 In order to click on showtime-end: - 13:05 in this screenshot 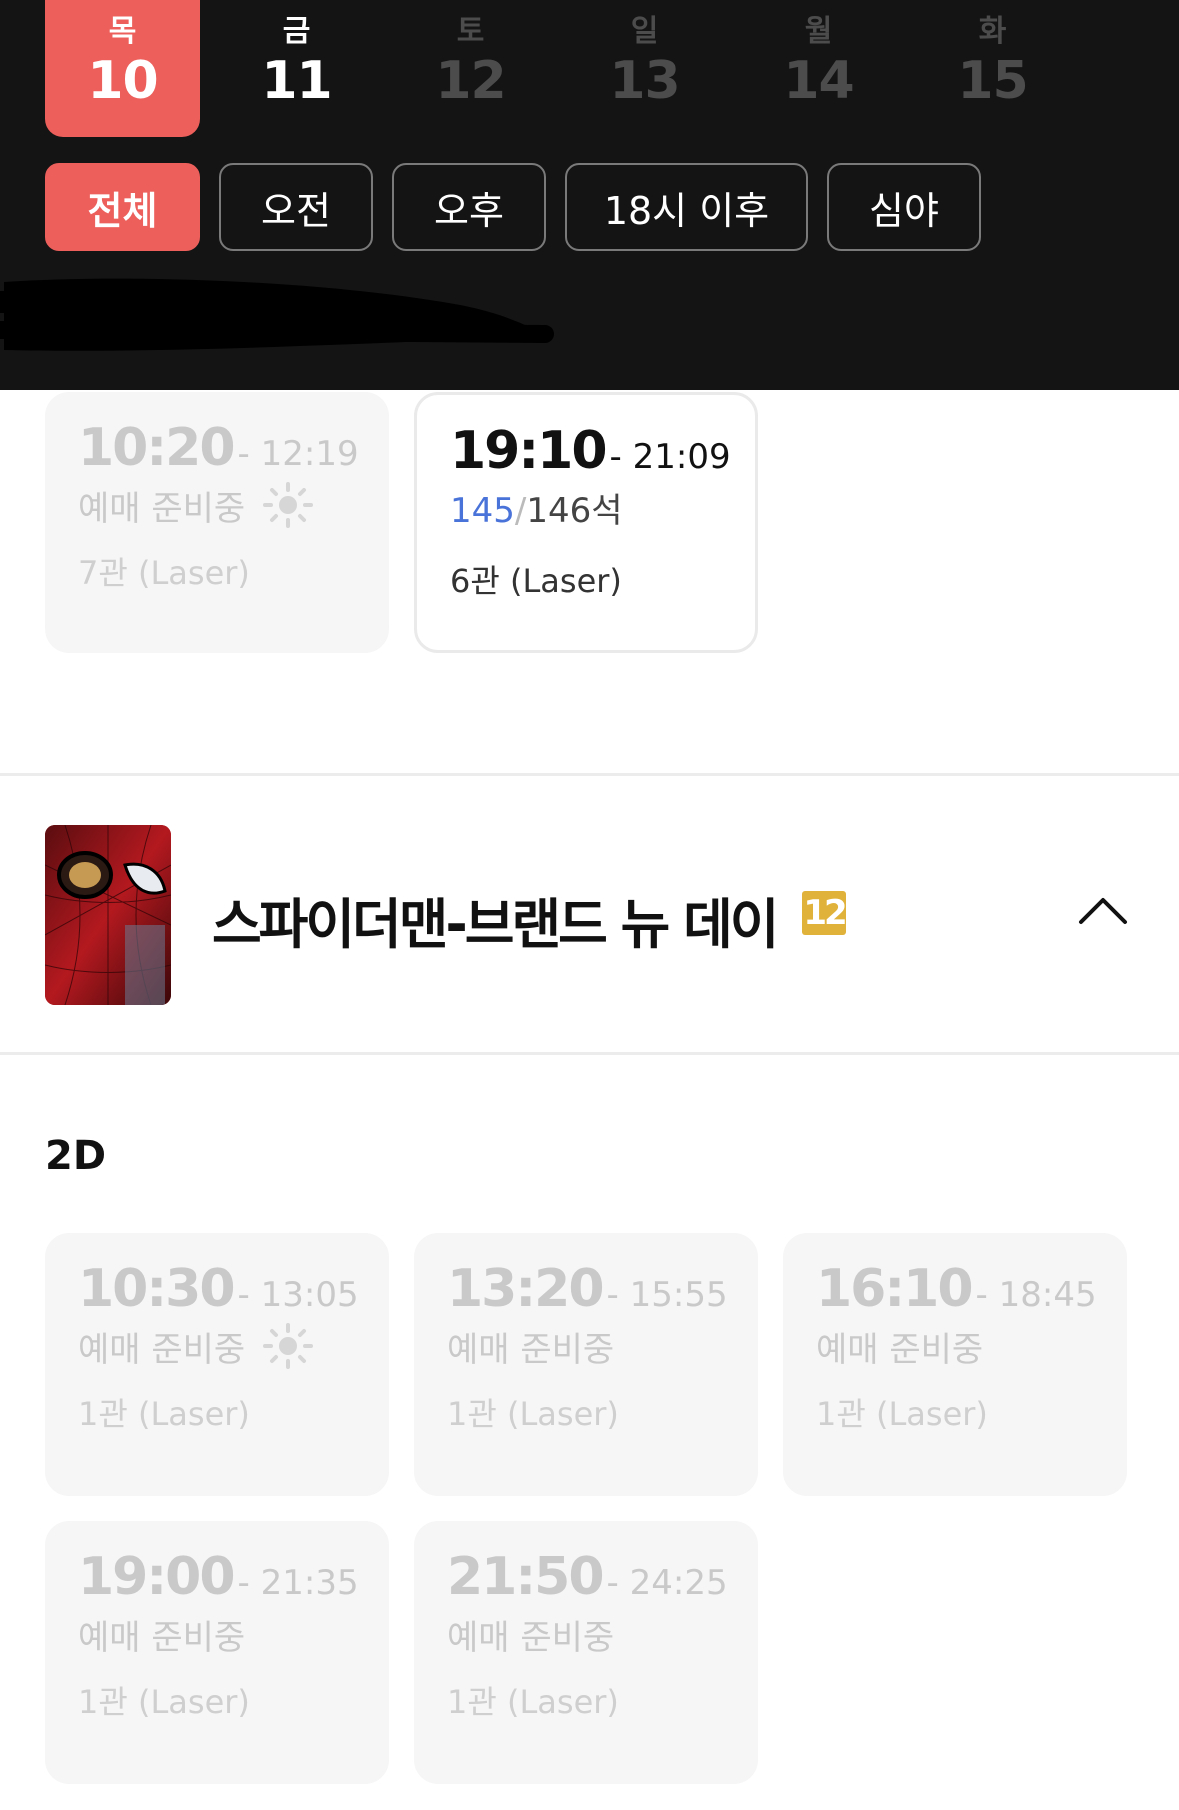, I will do `click(298, 1295)`.